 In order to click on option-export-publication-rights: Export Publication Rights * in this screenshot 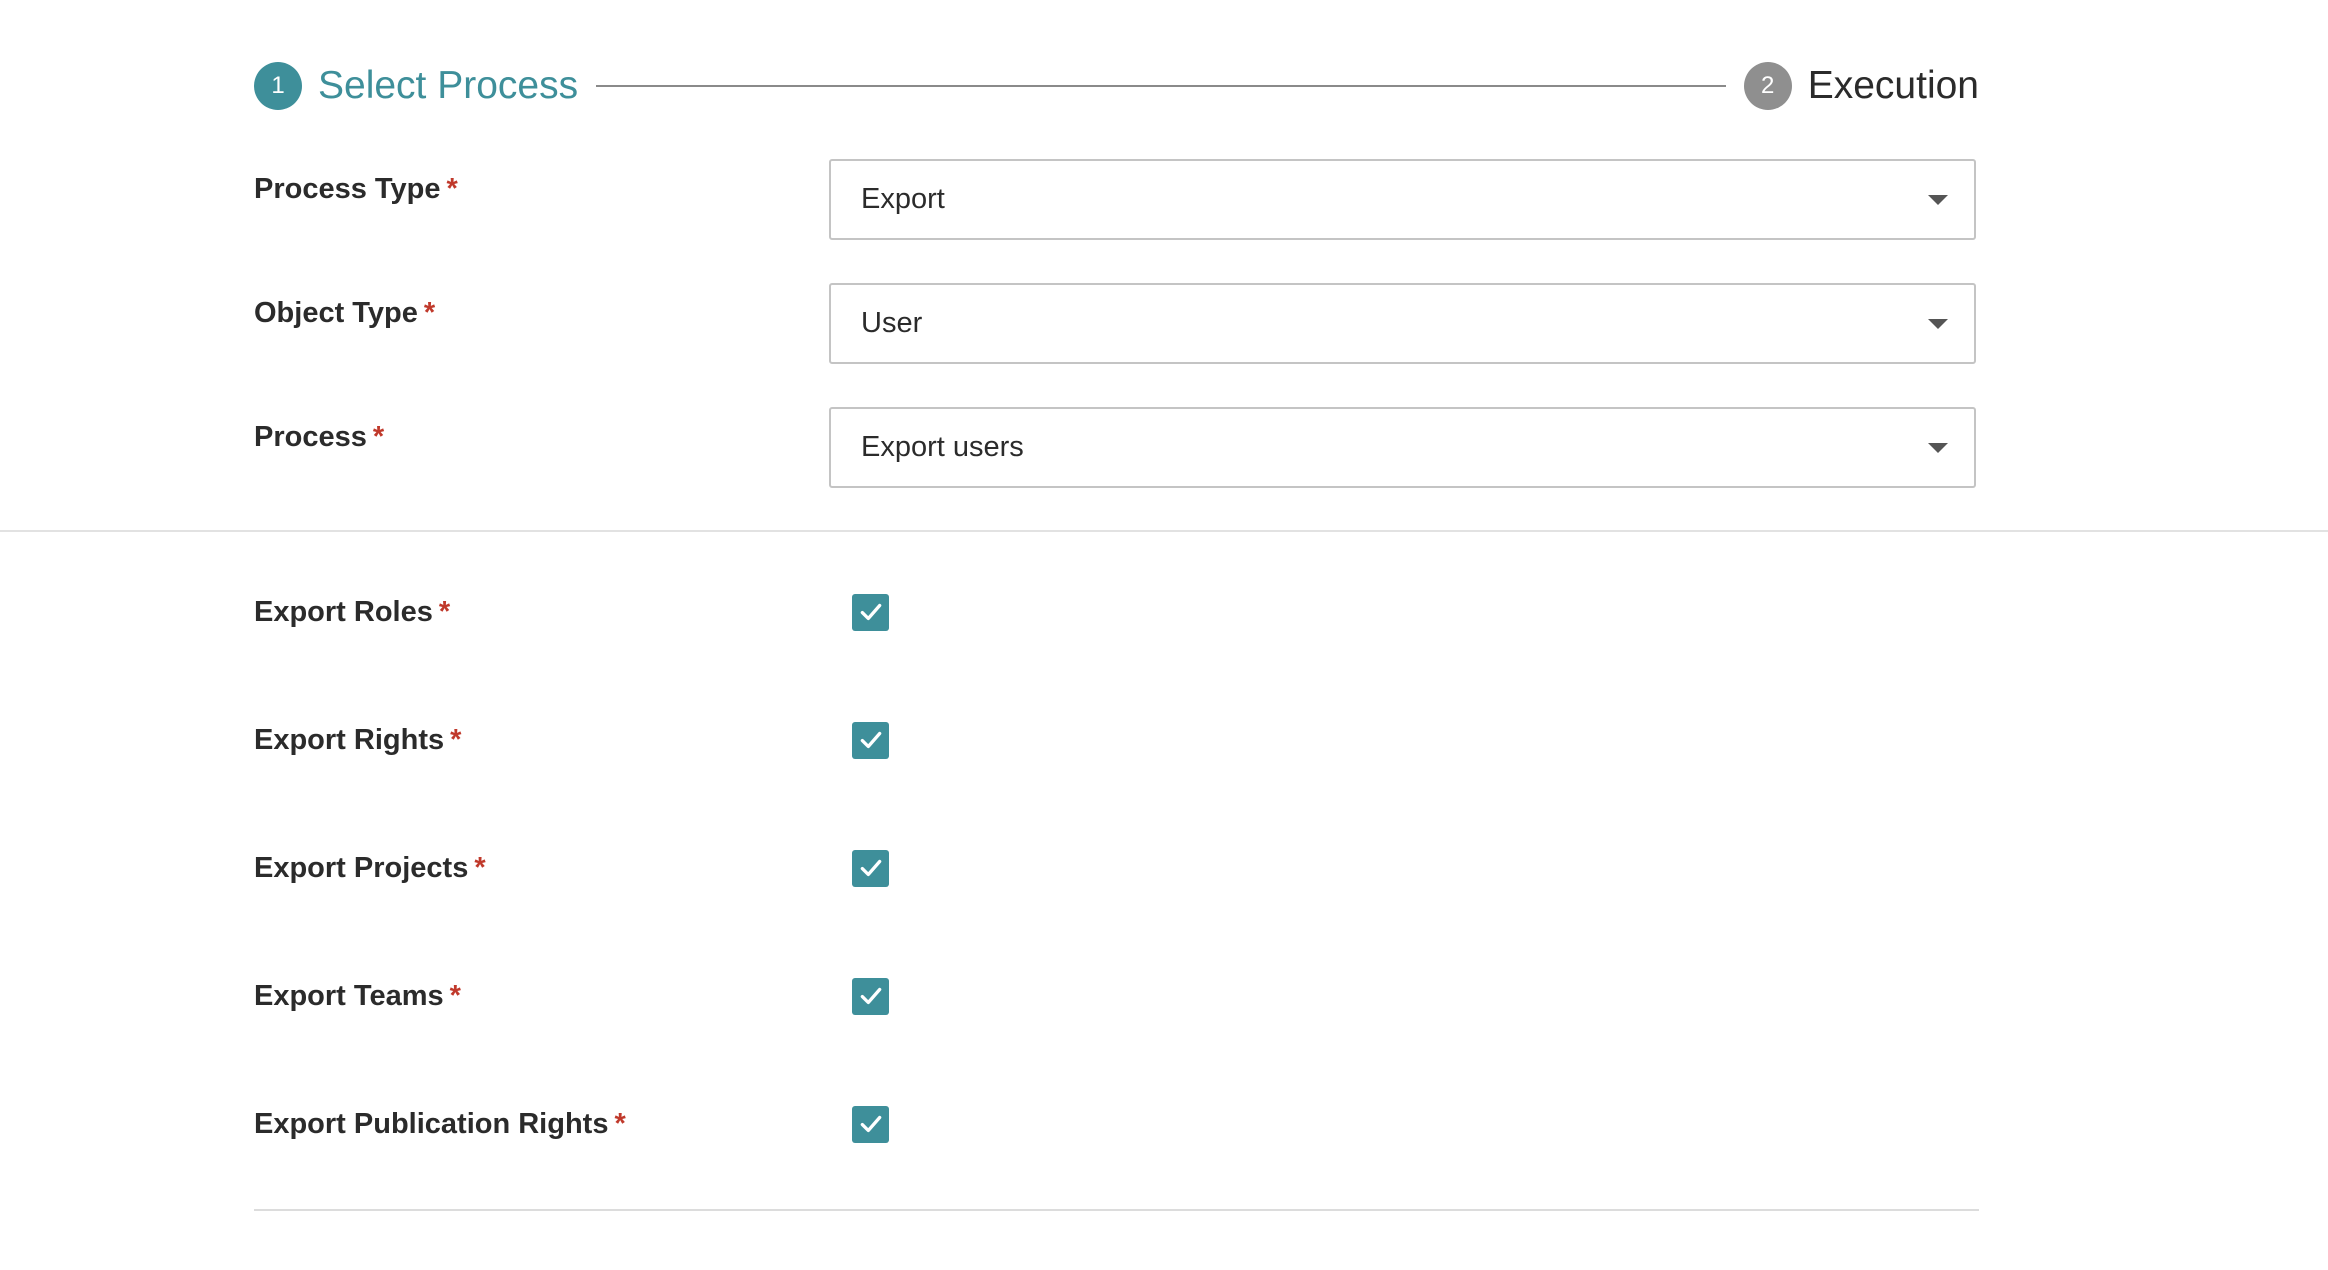, I will do `click(1116, 1124)`.